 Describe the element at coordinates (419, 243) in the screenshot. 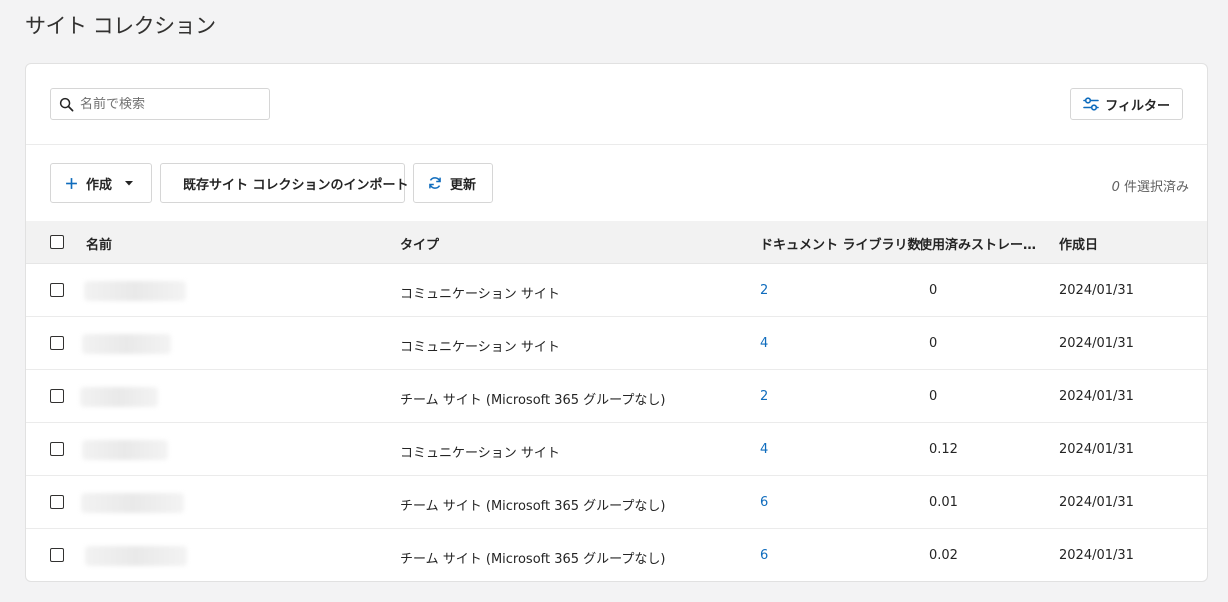

I see `column-header-type: タイプ` at that location.